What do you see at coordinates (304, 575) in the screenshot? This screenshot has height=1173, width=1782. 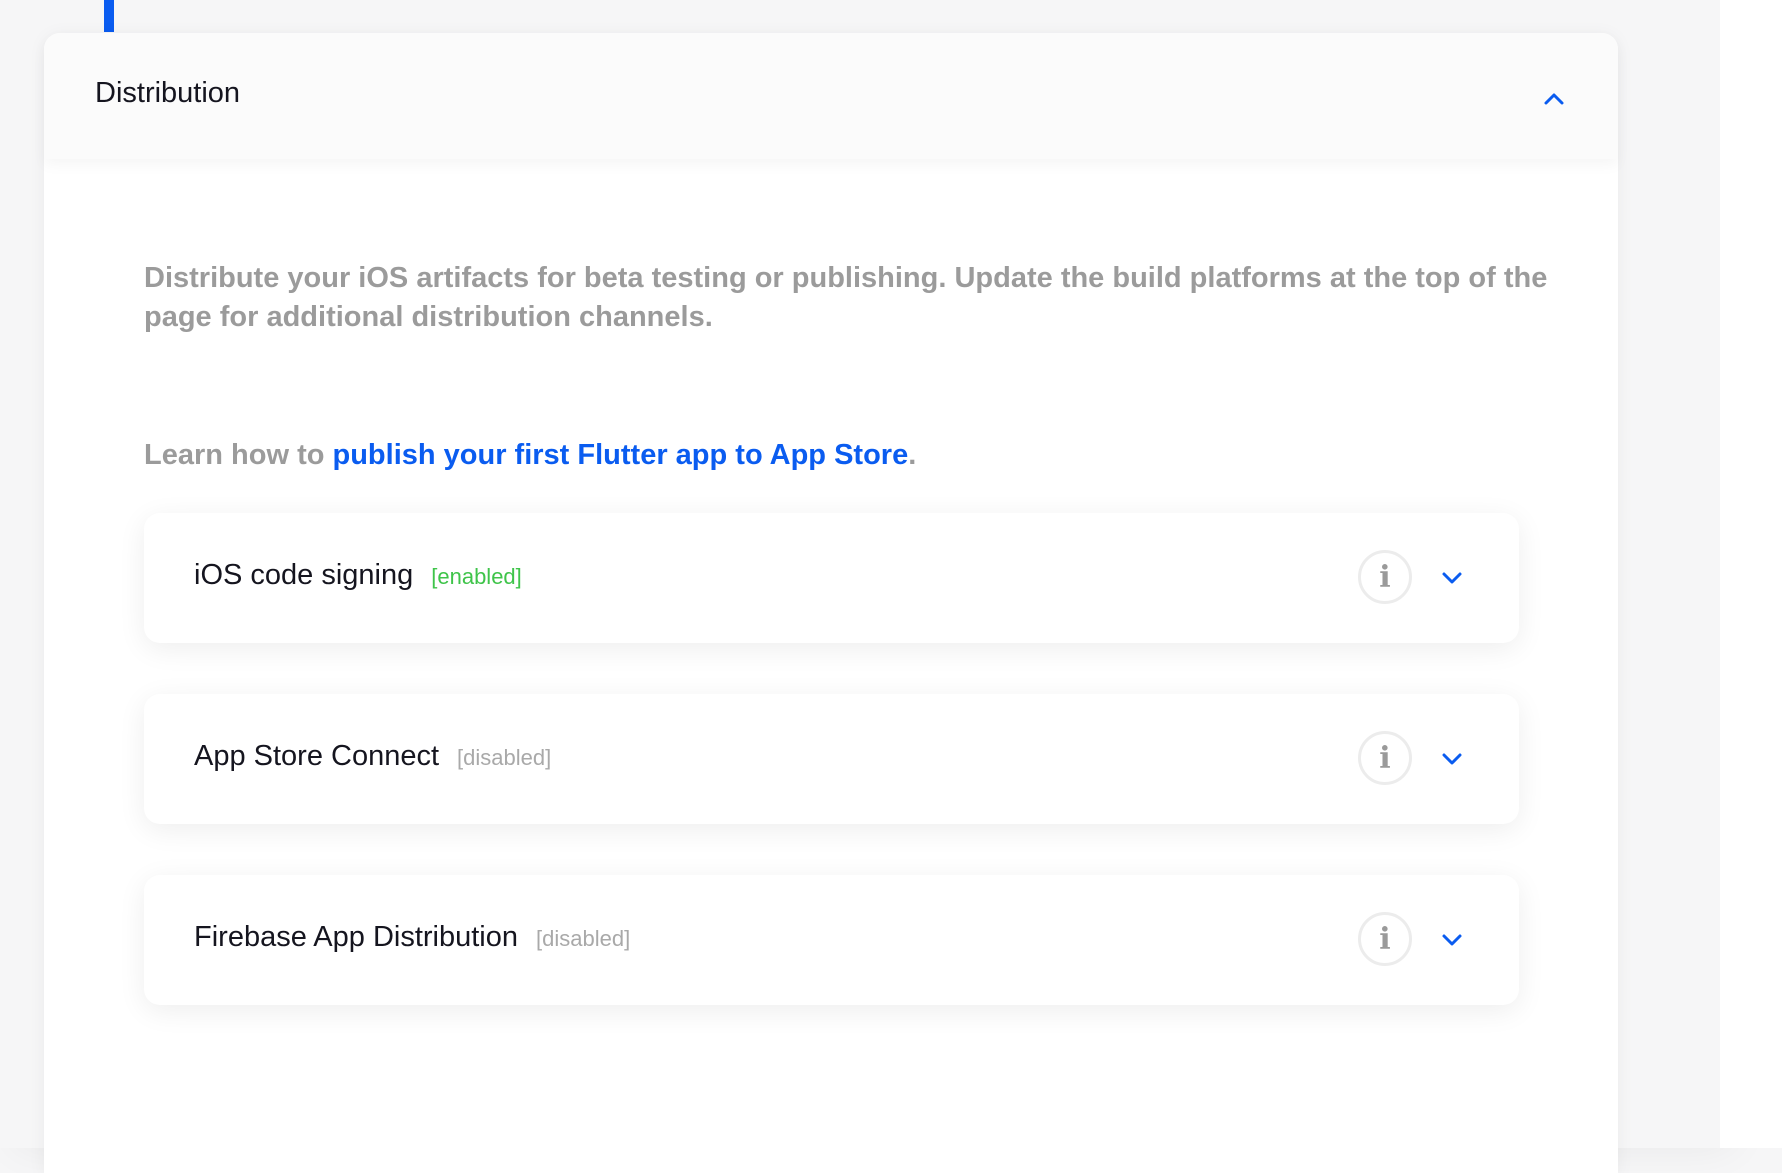 I see `card-title-text: iOS code signing` at bounding box center [304, 575].